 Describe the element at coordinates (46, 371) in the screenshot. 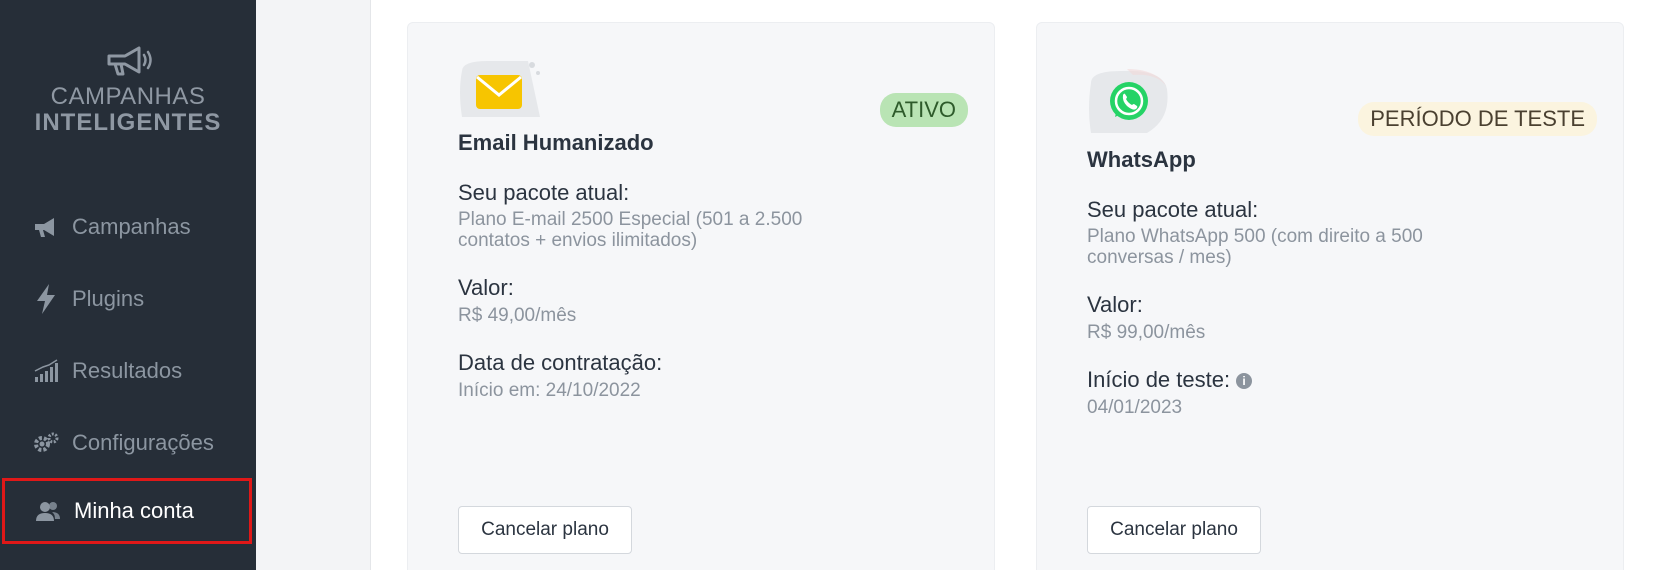

I see `bar-chart-icon` at that location.